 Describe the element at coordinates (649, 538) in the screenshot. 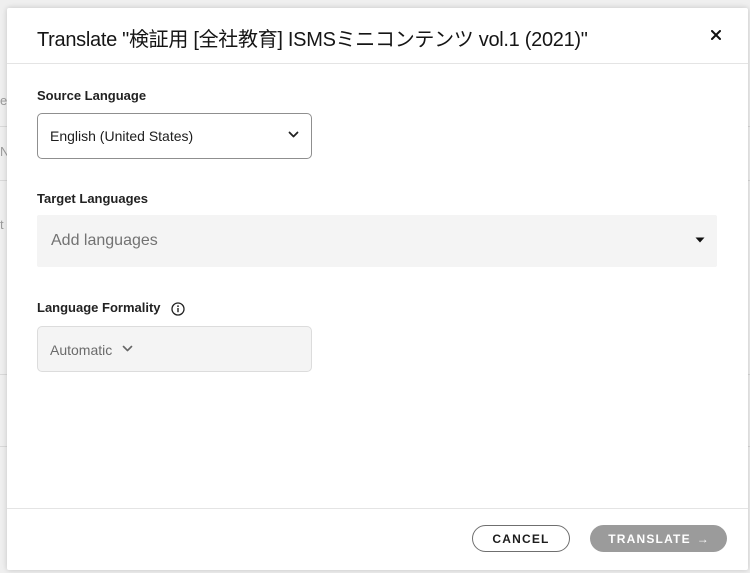

I see `translate-button-label: TRANSLATE` at that location.